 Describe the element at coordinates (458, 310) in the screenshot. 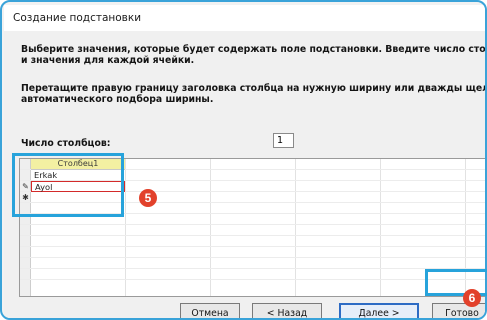

I see `finish-button: Готово` at that location.